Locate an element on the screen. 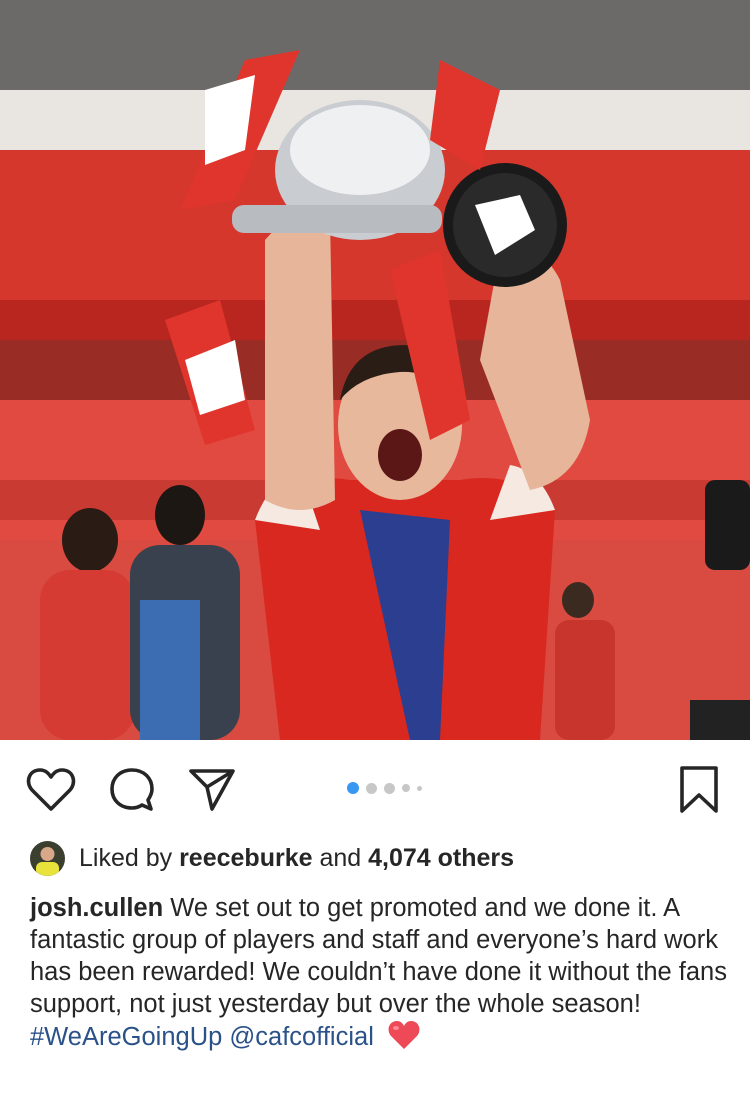 Image resolution: width=750 pixels, height=1093 pixels. heart-outline-icon is located at coordinates (51, 790).